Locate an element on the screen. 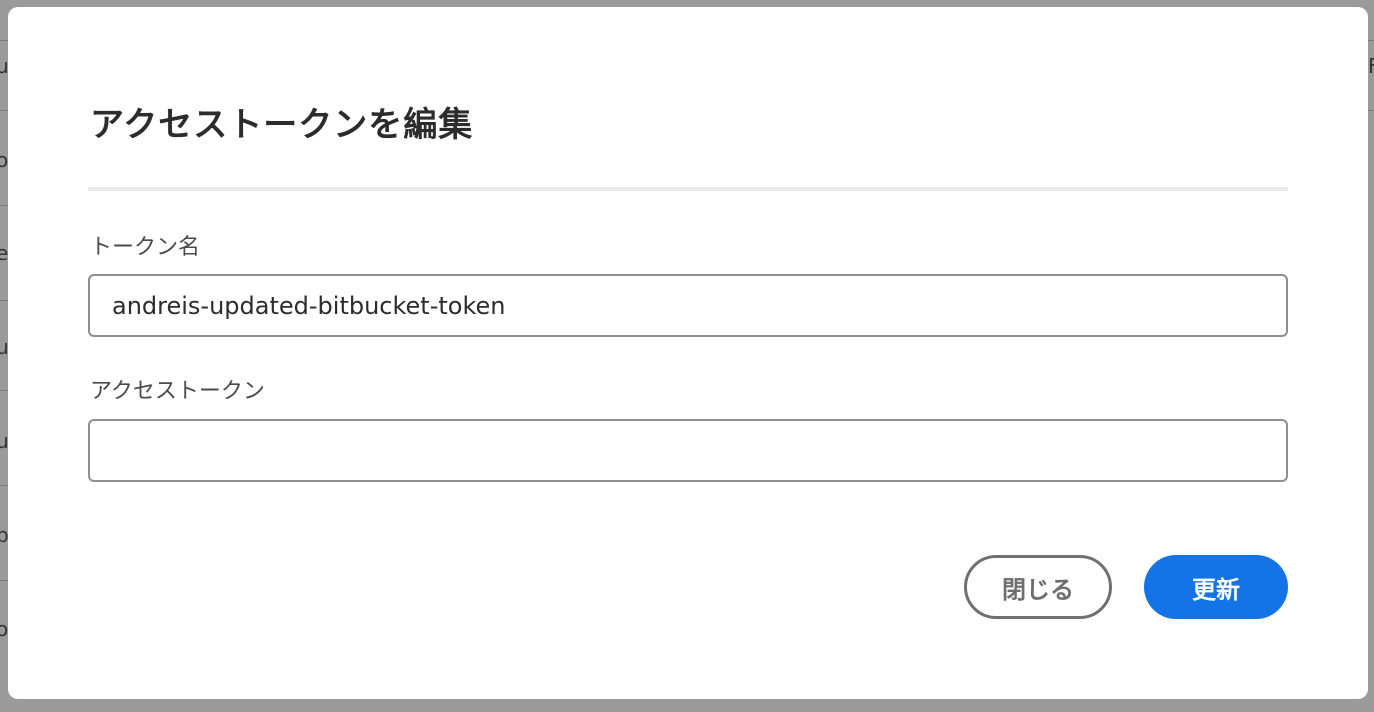 The height and width of the screenshot is (712, 1374). access-token-input is located at coordinates (688, 450).